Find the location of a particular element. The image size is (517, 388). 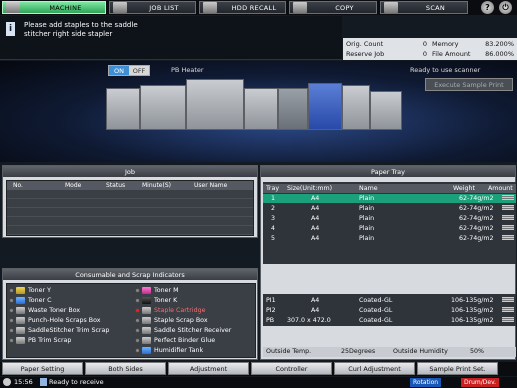

col-name: Name is located at coordinates (368, 188).